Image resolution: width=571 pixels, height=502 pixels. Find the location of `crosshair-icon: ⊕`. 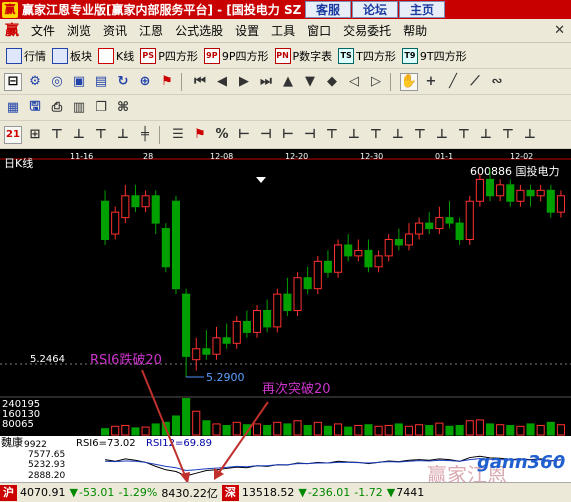

crosshair-icon: ⊕ is located at coordinates (145, 82).